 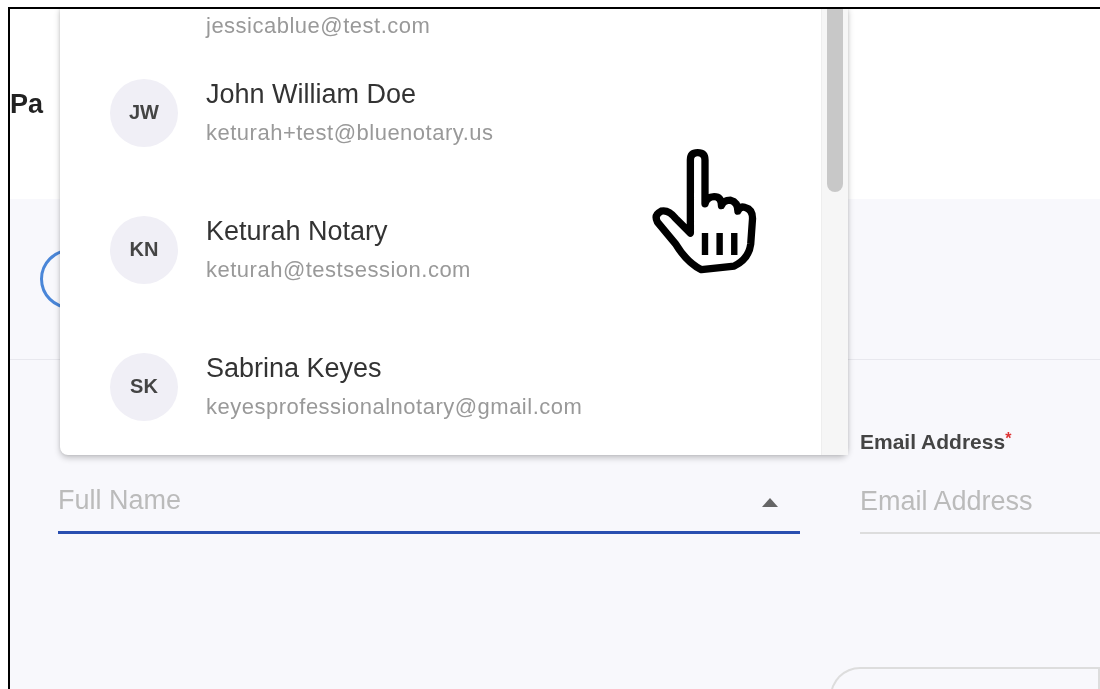 I want to click on full-name-field: Full Name, so click(x=429, y=502).